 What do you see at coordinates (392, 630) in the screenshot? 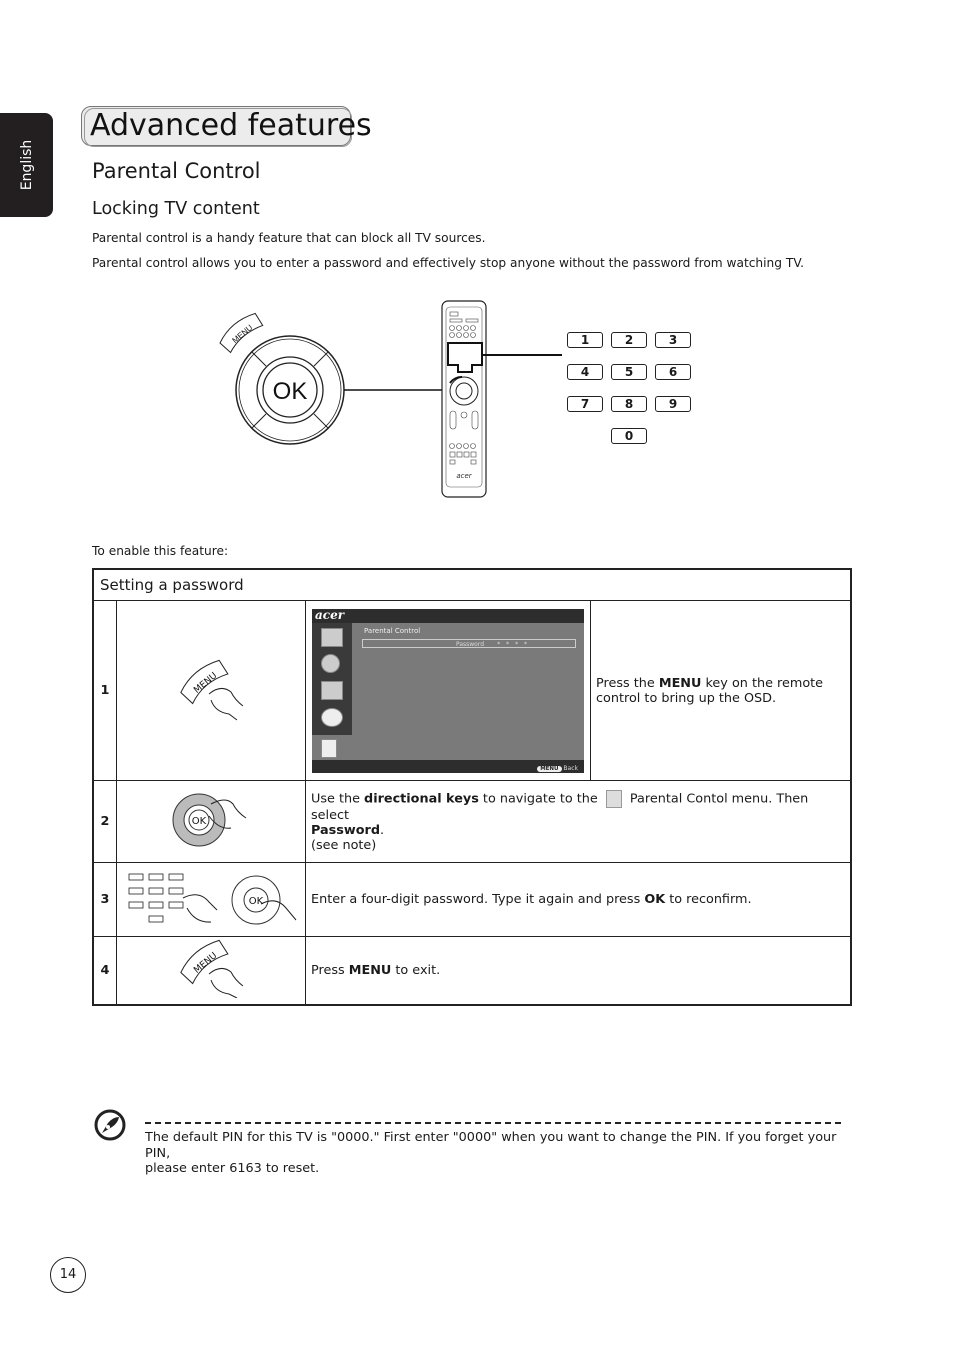
I see `osd-menu-title: Parental Control` at bounding box center [392, 630].